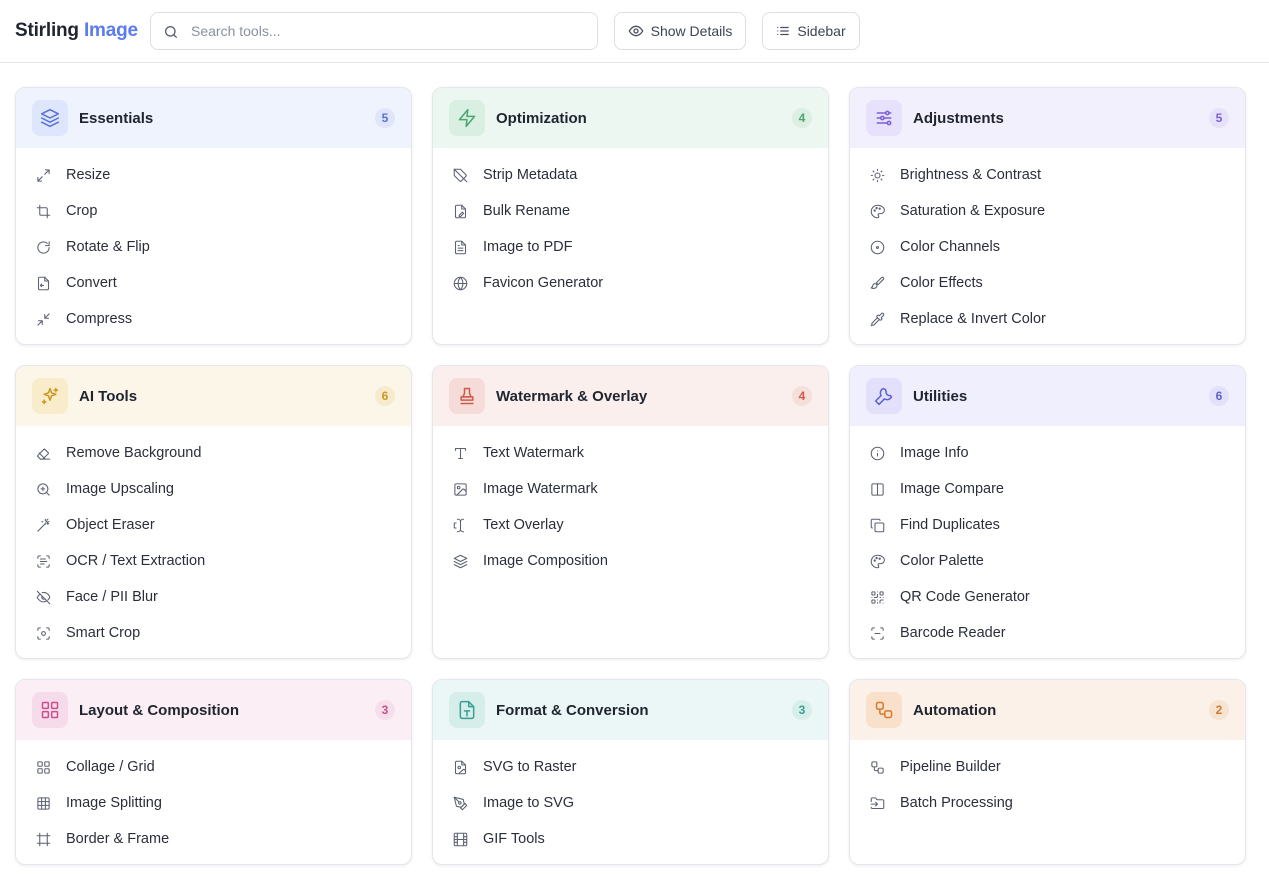 The height and width of the screenshot is (889, 1269). What do you see at coordinates (171, 32) in the screenshot?
I see `search-icon` at bounding box center [171, 32].